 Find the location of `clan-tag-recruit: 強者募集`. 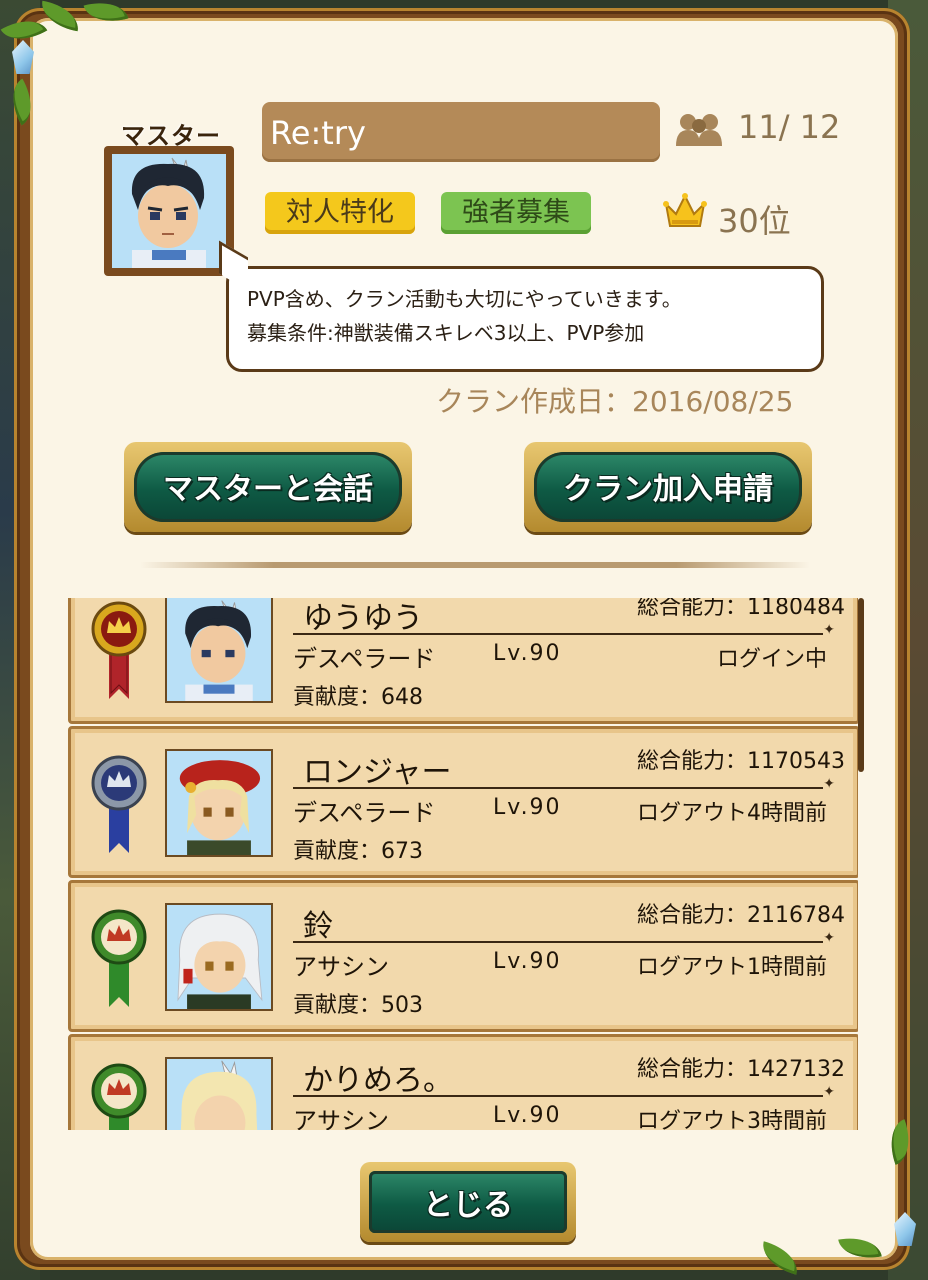

clan-tag-recruit: 強者募集 is located at coordinates (516, 213).